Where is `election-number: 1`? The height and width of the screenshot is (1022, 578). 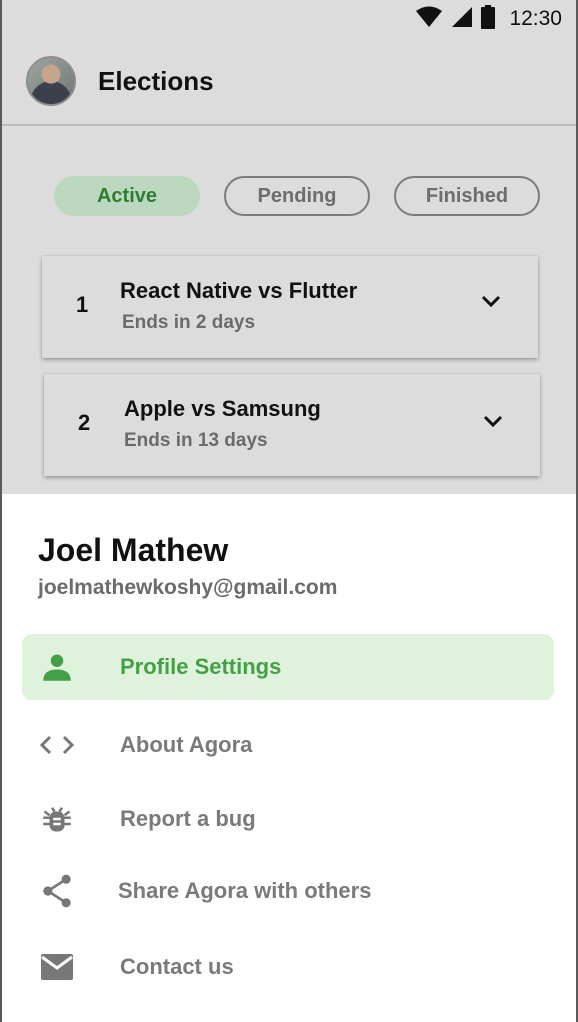
election-number: 1 is located at coordinates (82, 304).